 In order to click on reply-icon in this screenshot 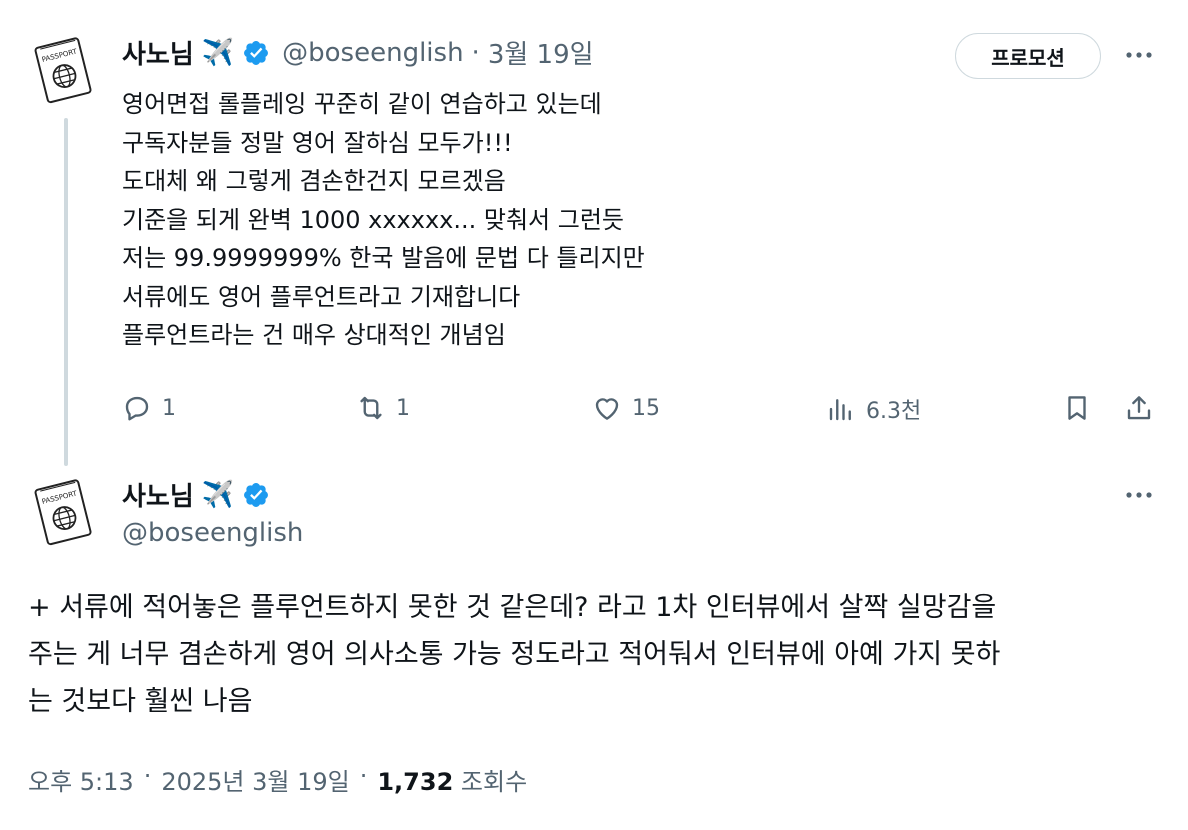, I will do `click(137, 408)`.